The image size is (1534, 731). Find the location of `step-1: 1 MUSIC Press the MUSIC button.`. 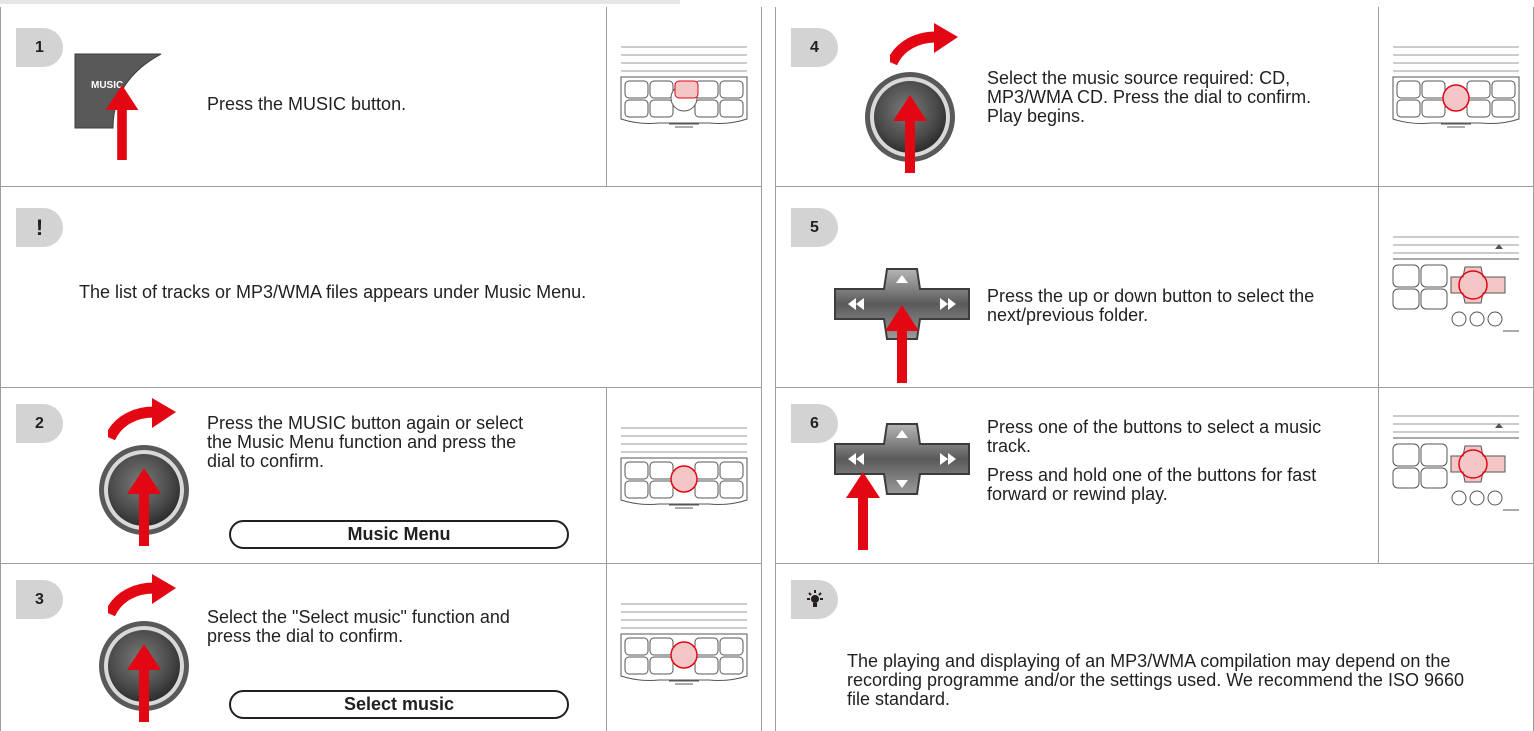

step-1: 1 MUSIC Press the MUSIC button. is located at coordinates (381, 97).